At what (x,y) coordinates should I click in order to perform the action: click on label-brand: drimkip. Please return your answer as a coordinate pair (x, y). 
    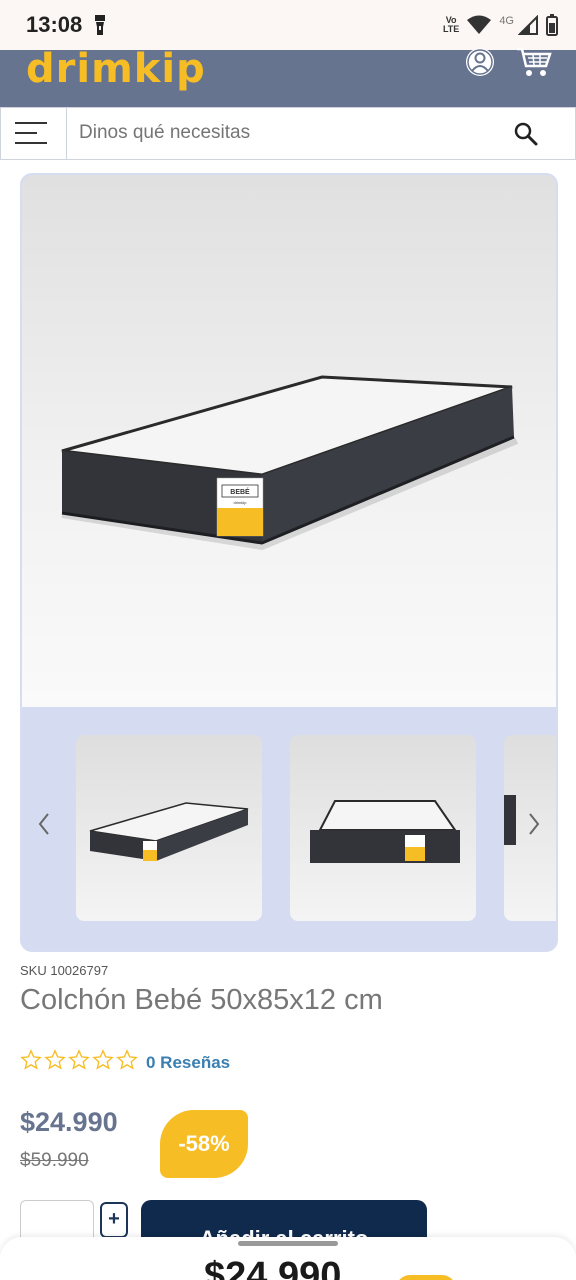
    Looking at the image, I should click on (241, 502).